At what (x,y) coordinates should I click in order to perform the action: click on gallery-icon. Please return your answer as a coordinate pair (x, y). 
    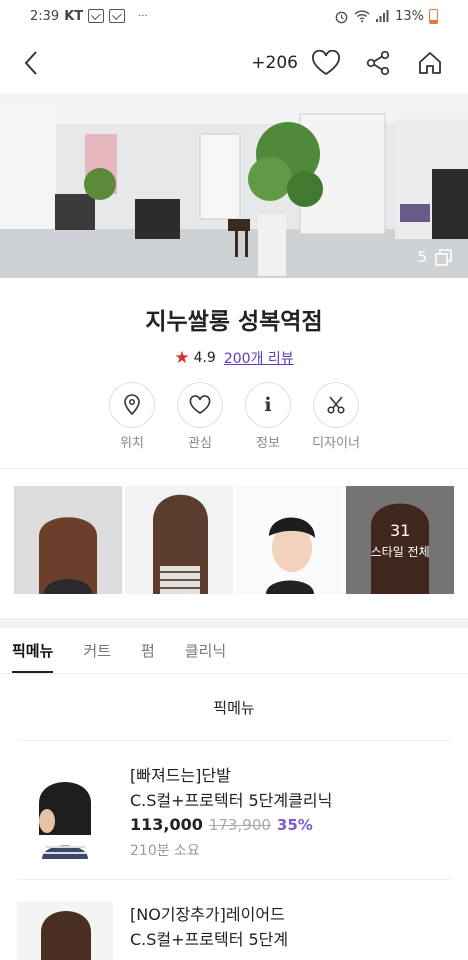
    Looking at the image, I should click on (443, 257).